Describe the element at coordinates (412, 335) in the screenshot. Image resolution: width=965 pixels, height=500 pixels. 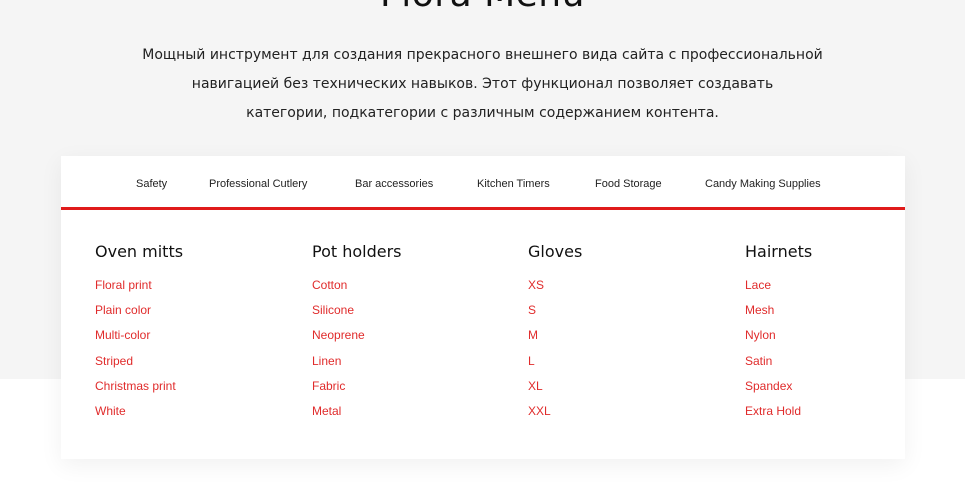
I see `subcategory-link: Neoprene` at that location.